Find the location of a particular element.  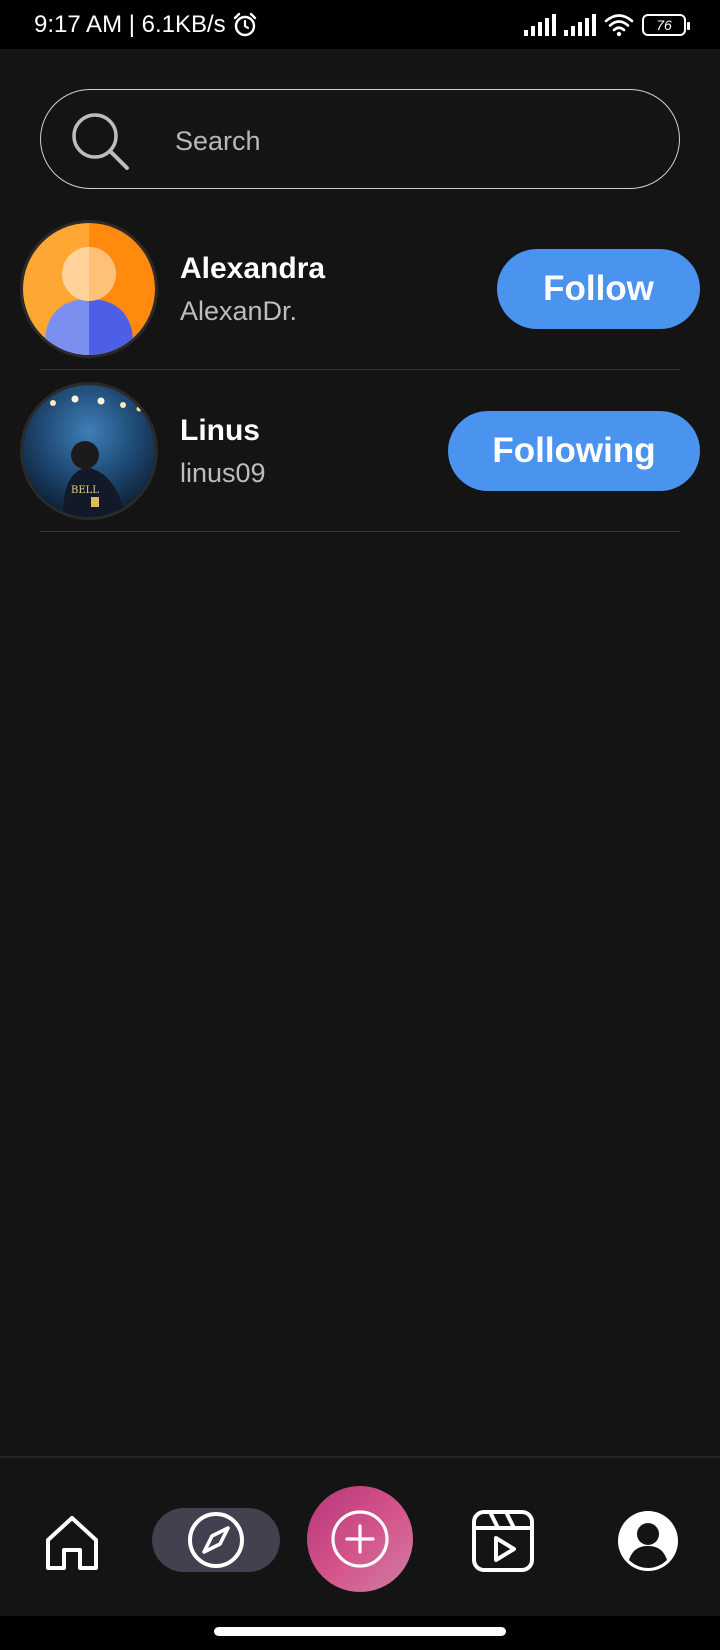

bottom-nav is located at coordinates (360, 1536).